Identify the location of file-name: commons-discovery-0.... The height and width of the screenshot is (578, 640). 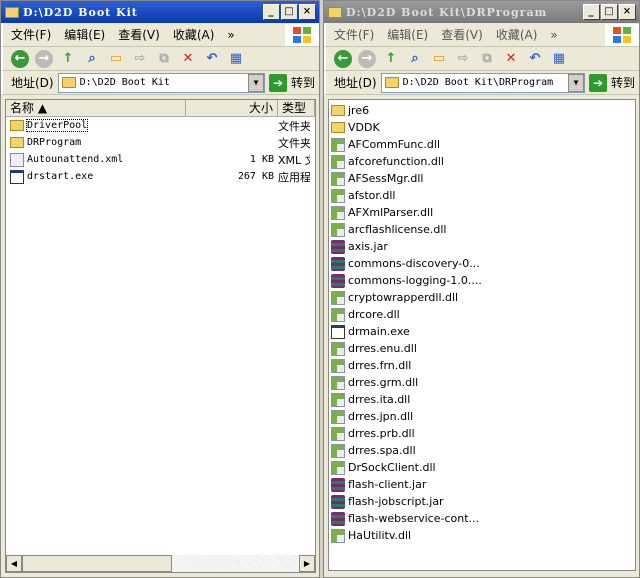
(414, 263).